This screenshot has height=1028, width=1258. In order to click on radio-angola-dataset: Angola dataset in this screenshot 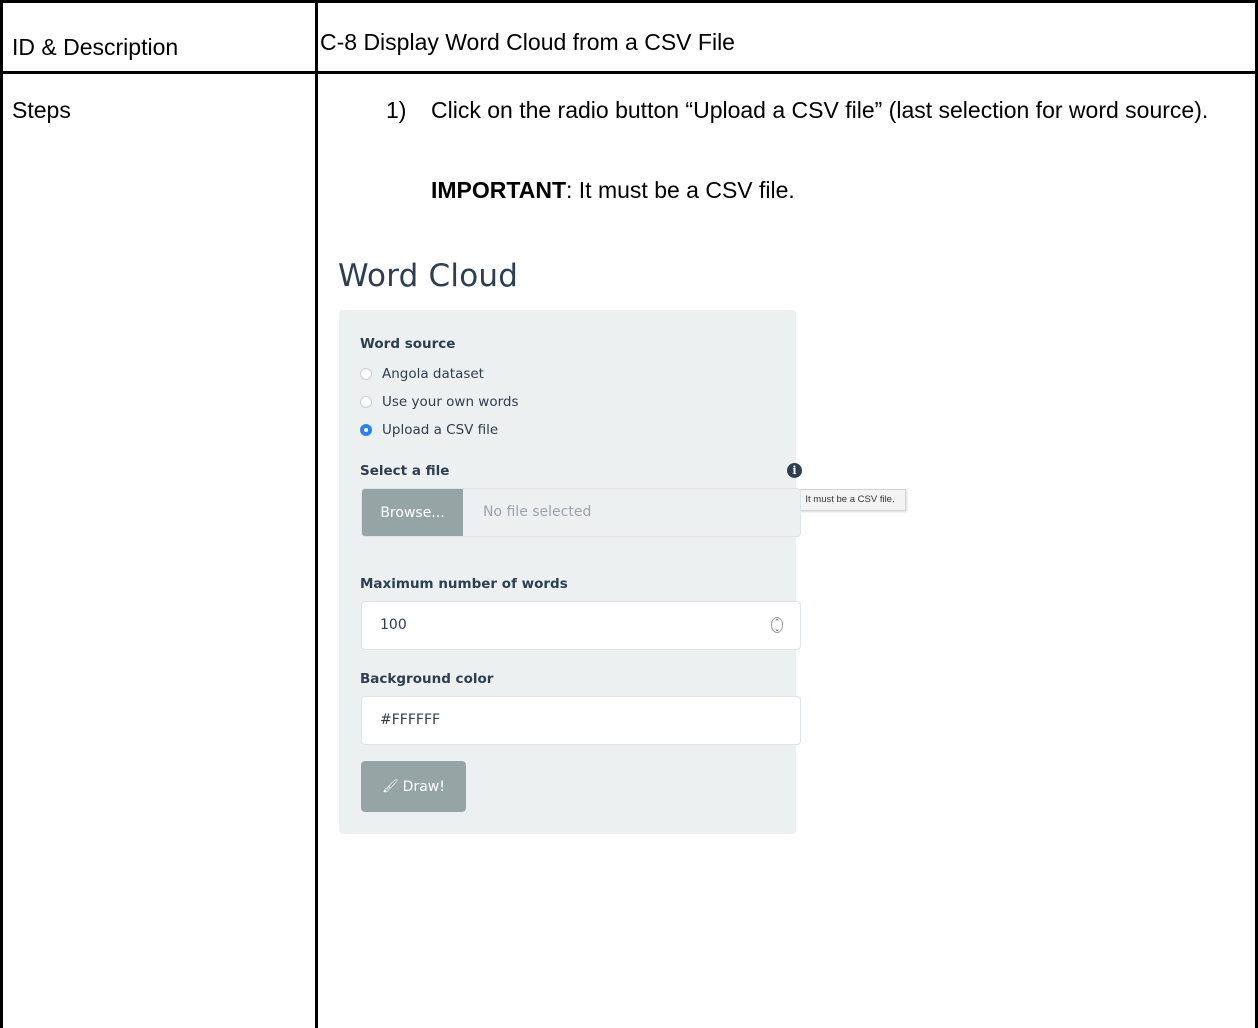, I will do `click(422, 374)`.